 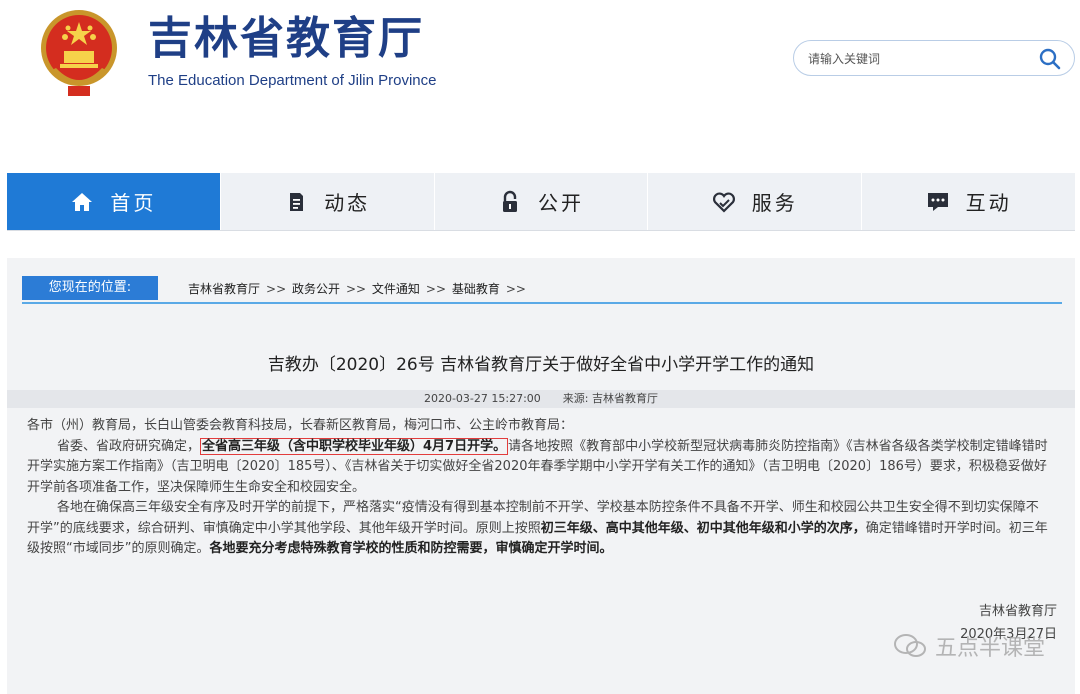 What do you see at coordinates (625, 398) in the screenshot?
I see `article-source: 吉林省教育厅` at bounding box center [625, 398].